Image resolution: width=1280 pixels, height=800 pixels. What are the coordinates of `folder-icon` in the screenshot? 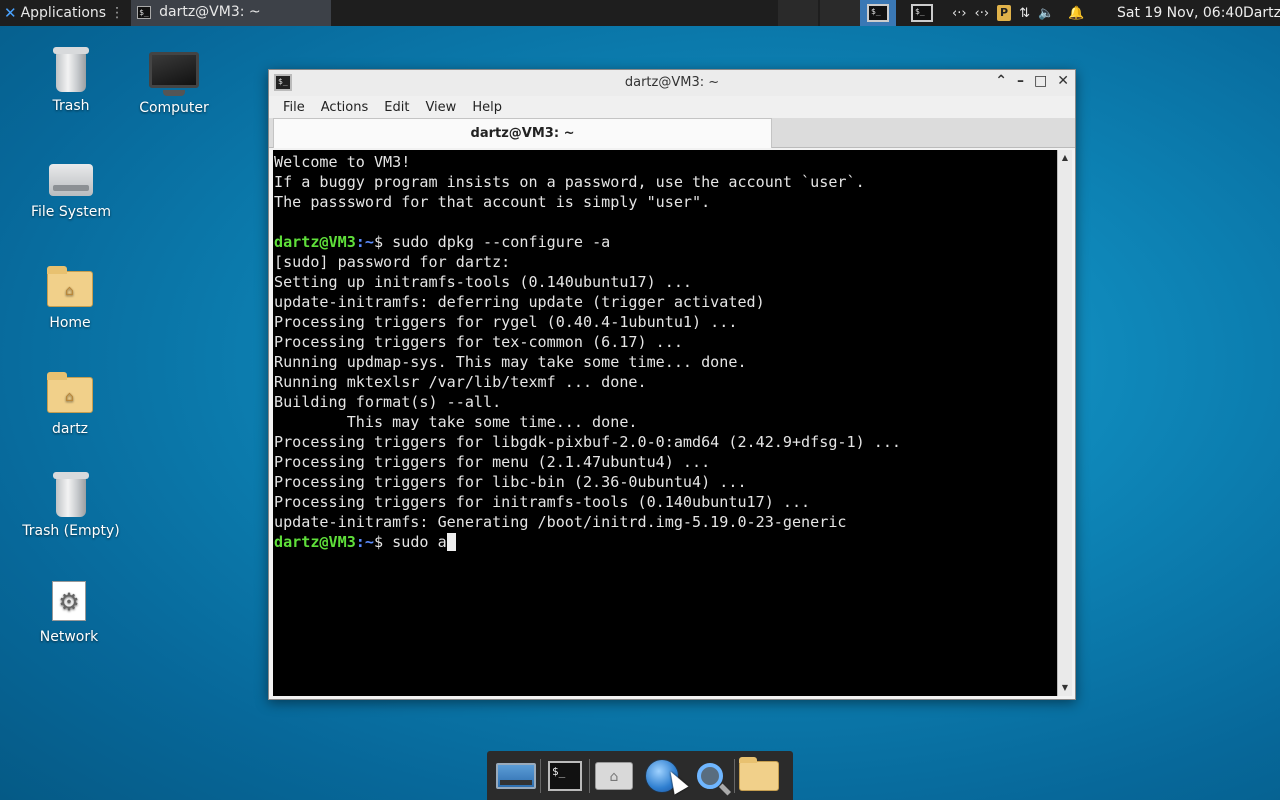 It's located at (759, 773).